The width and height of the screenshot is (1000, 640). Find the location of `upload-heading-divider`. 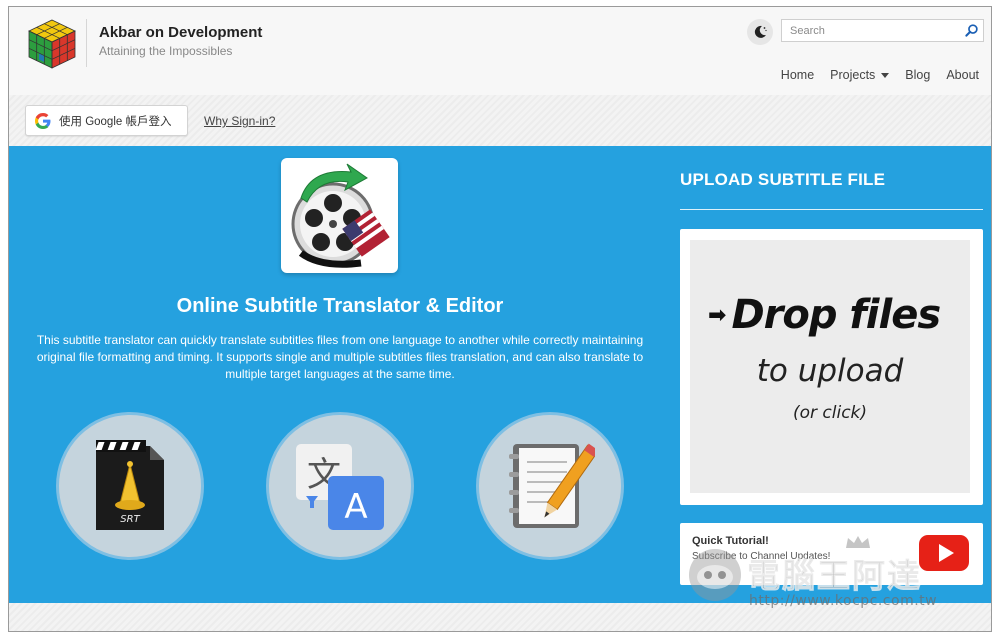

upload-heading-divider is located at coordinates (831, 209).